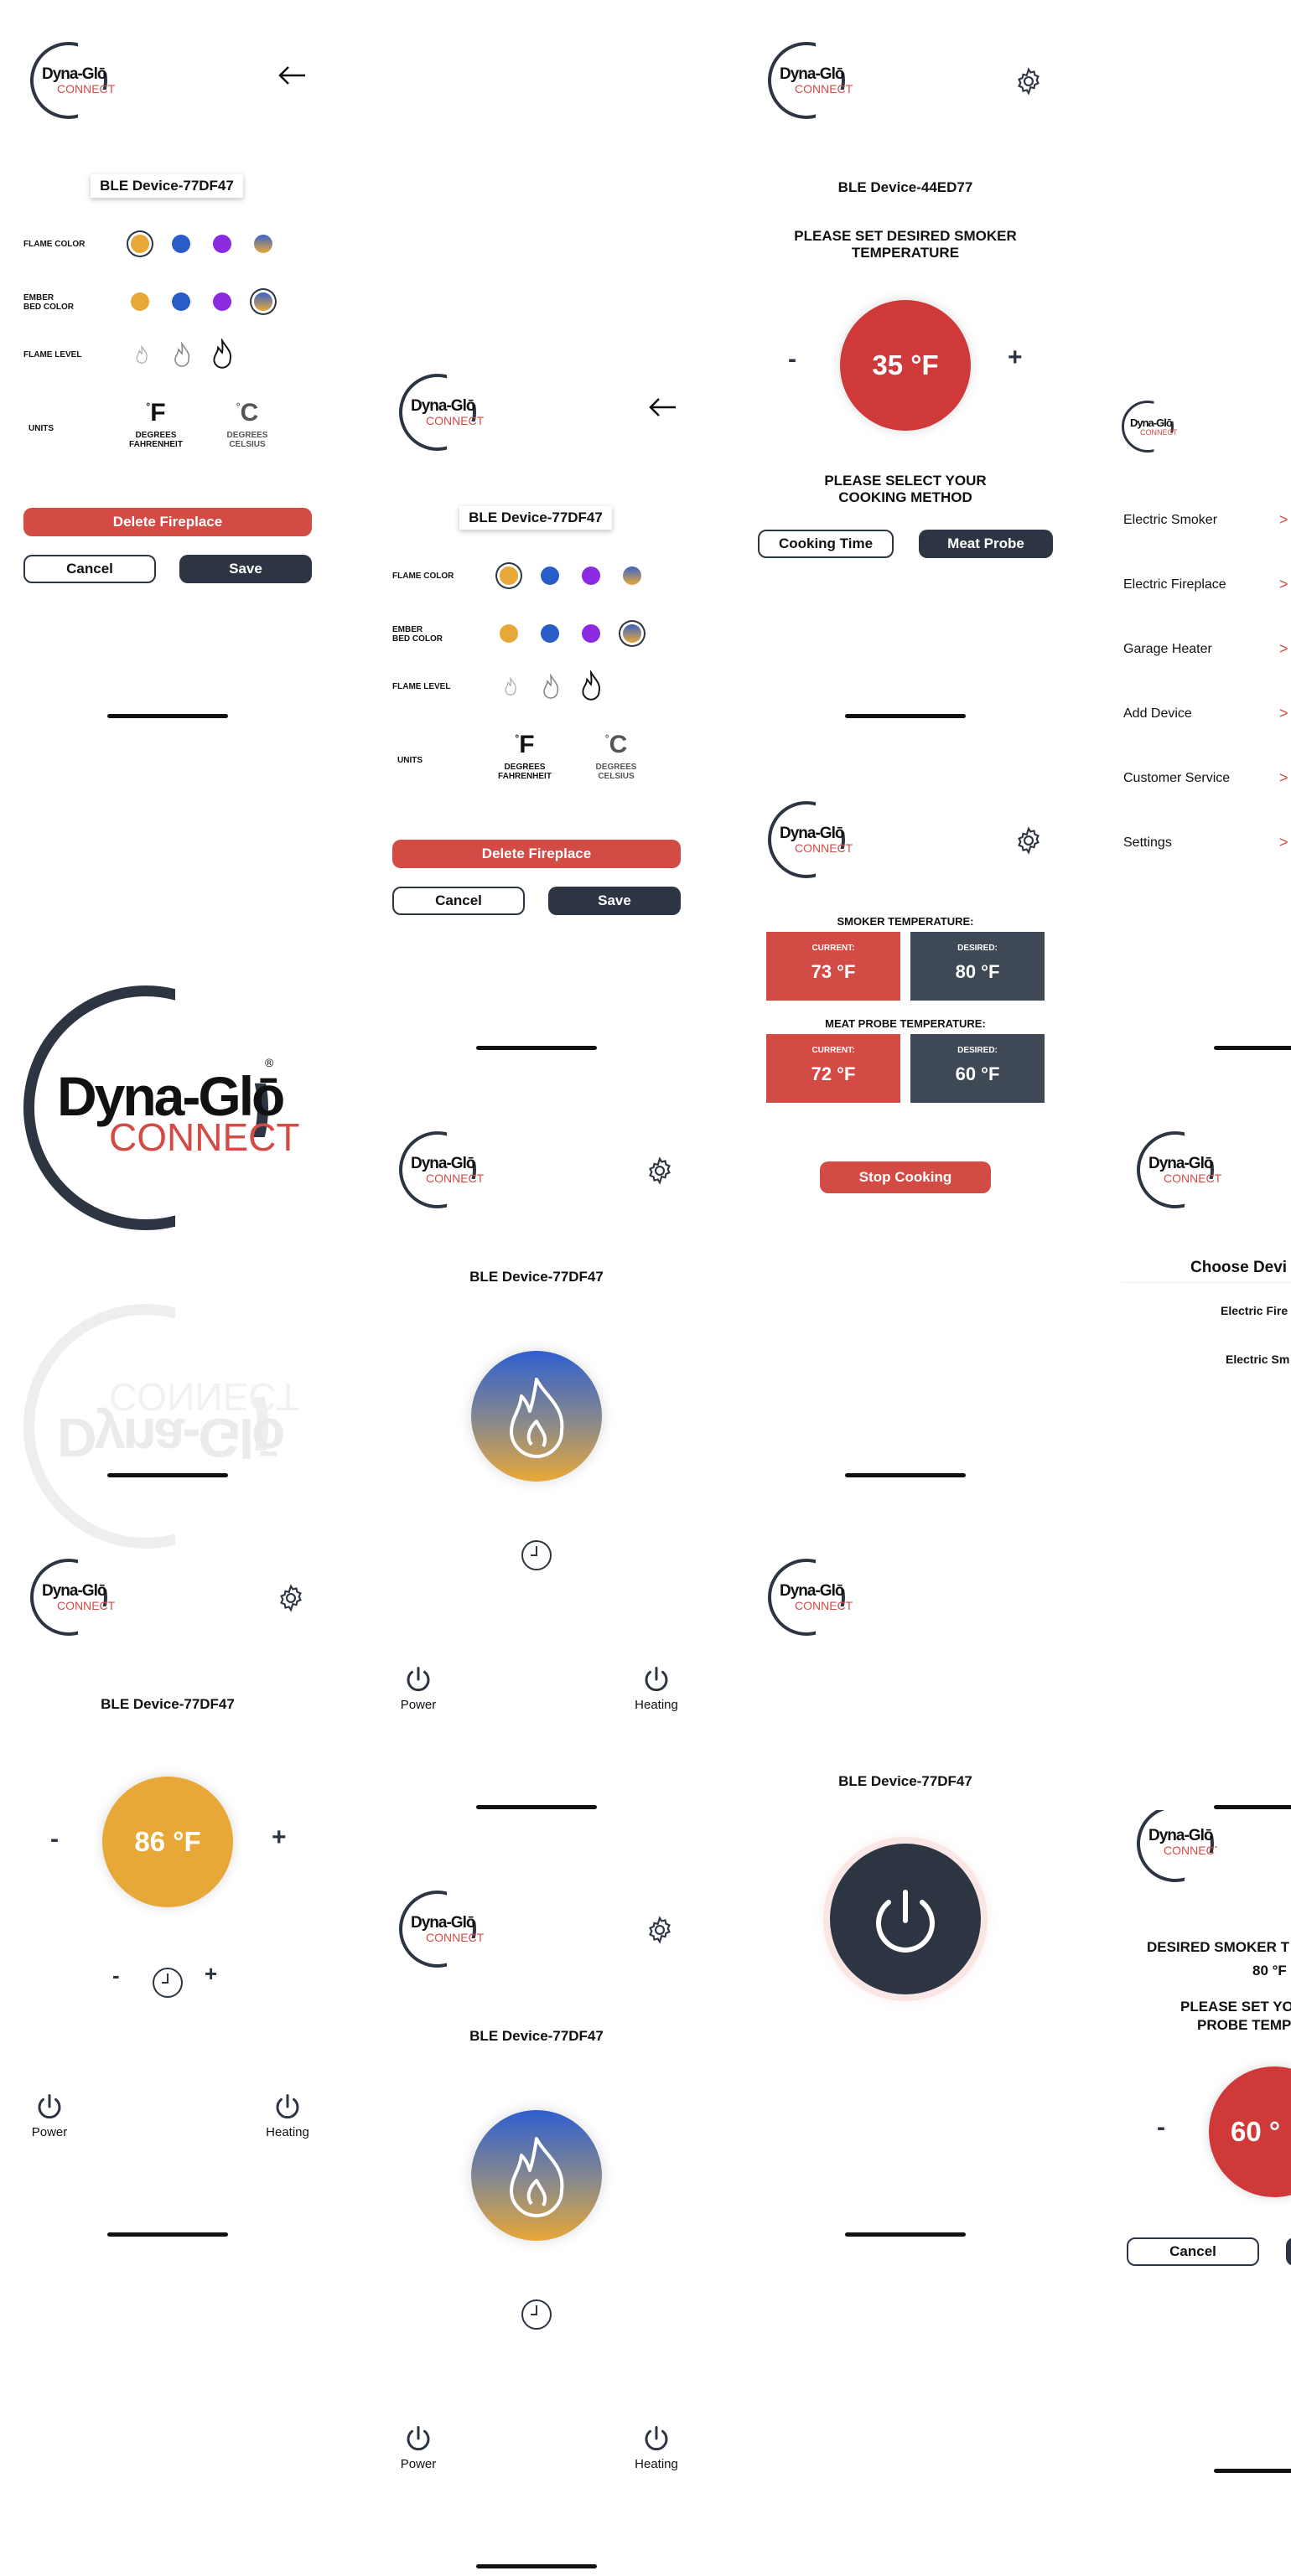  I want to click on power-icon, so click(906, 1921).